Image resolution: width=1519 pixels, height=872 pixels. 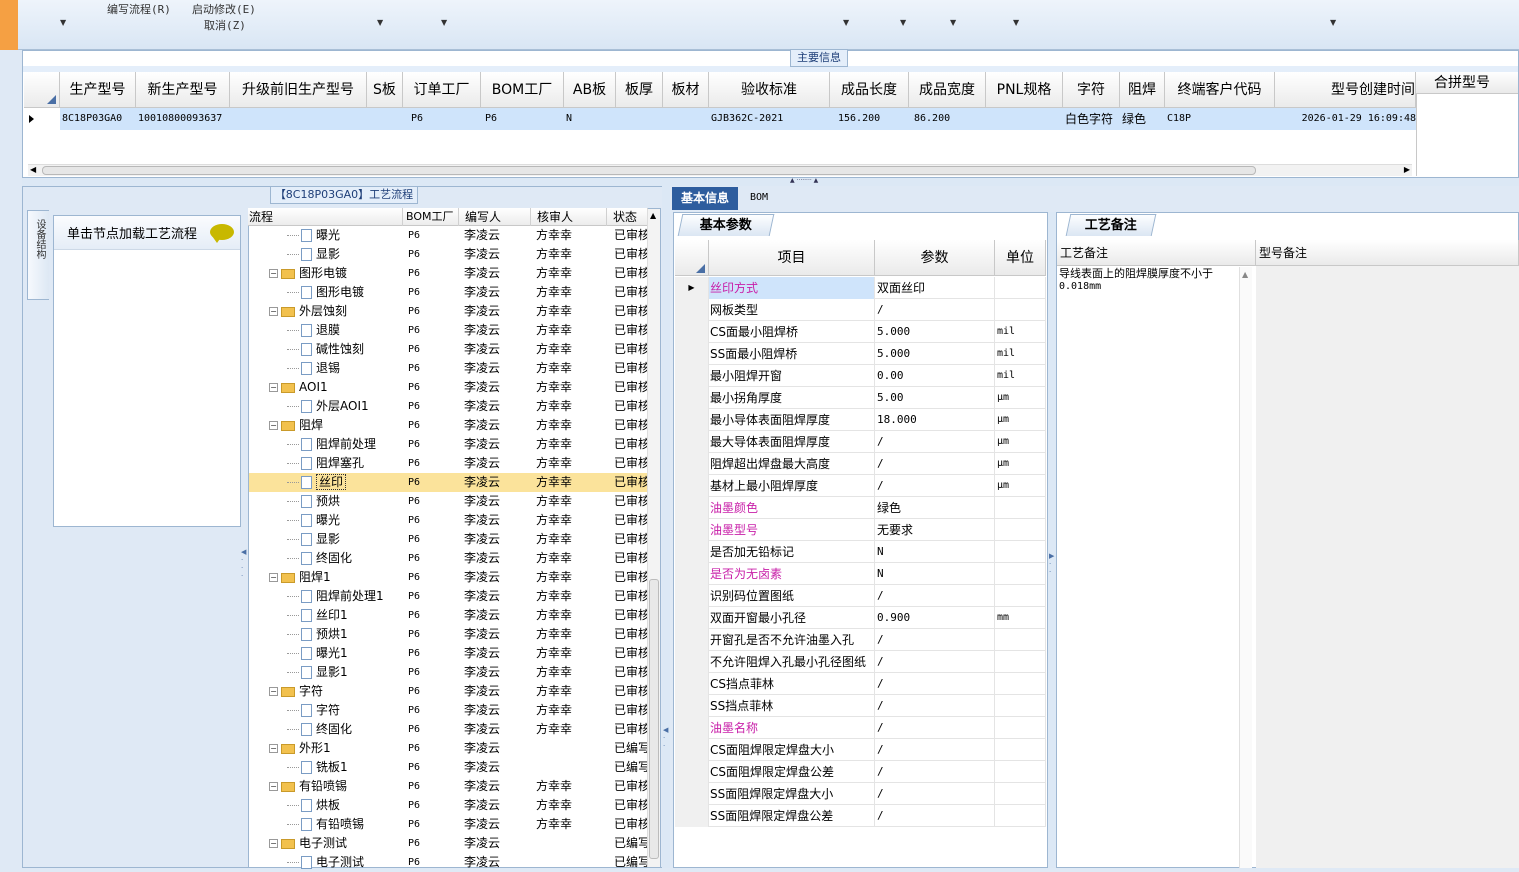 I want to click on splitter-grip-icon: ◀ · · ·, so click(x=243, y=564).